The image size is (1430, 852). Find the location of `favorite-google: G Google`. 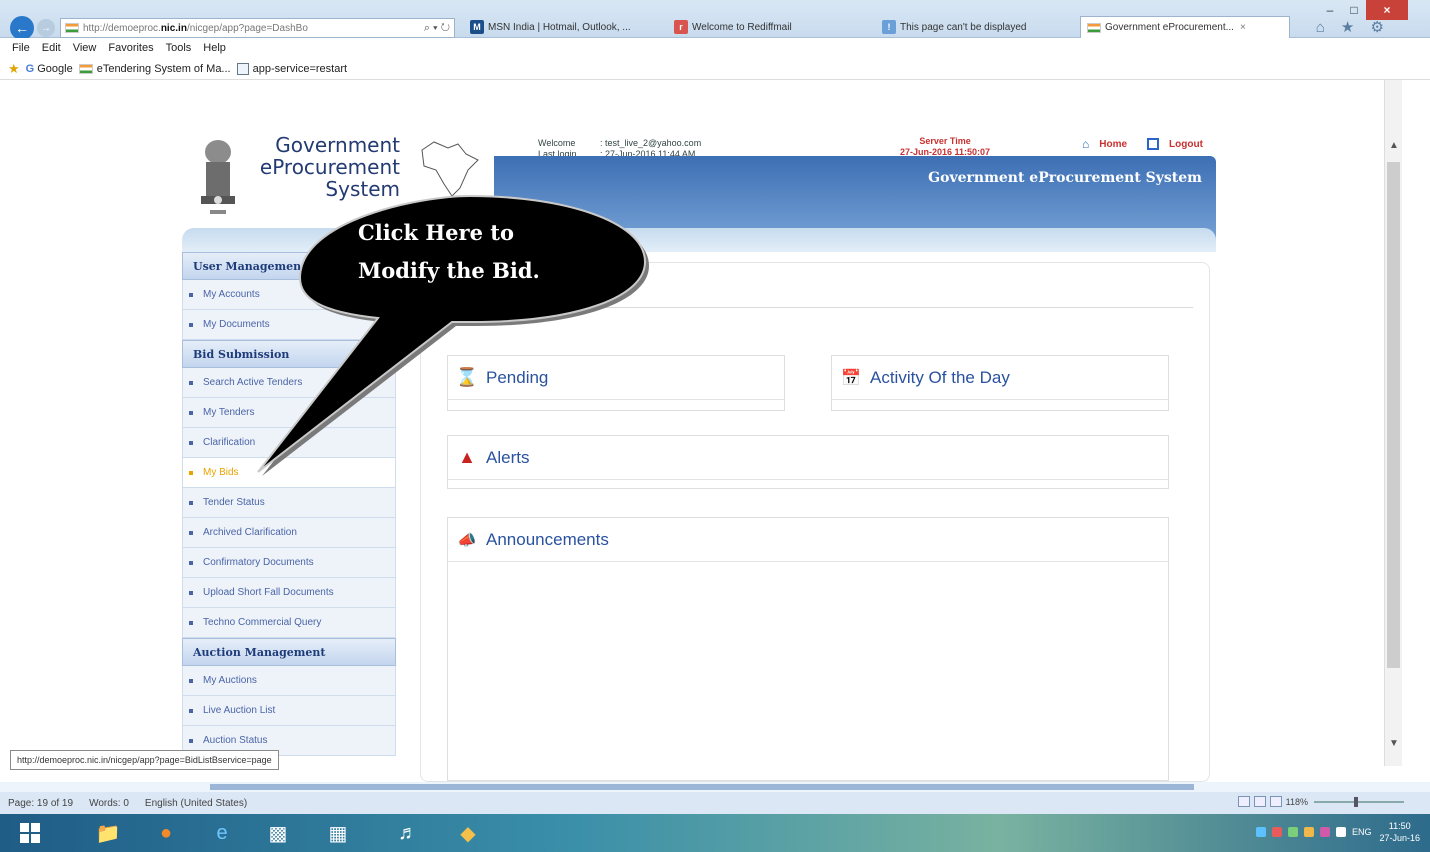

favorite-google: G Google is located at coordinates (49, 69).